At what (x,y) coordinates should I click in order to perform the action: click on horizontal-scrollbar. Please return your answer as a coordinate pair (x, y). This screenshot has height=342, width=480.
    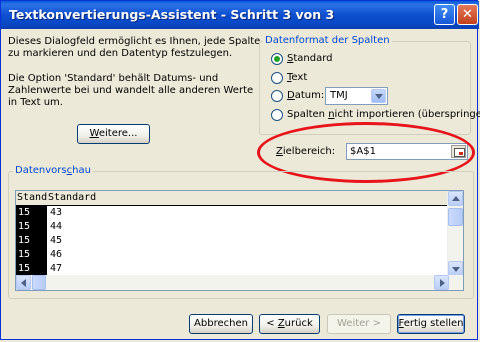
    Looking at the image, I should click on (239, 282).